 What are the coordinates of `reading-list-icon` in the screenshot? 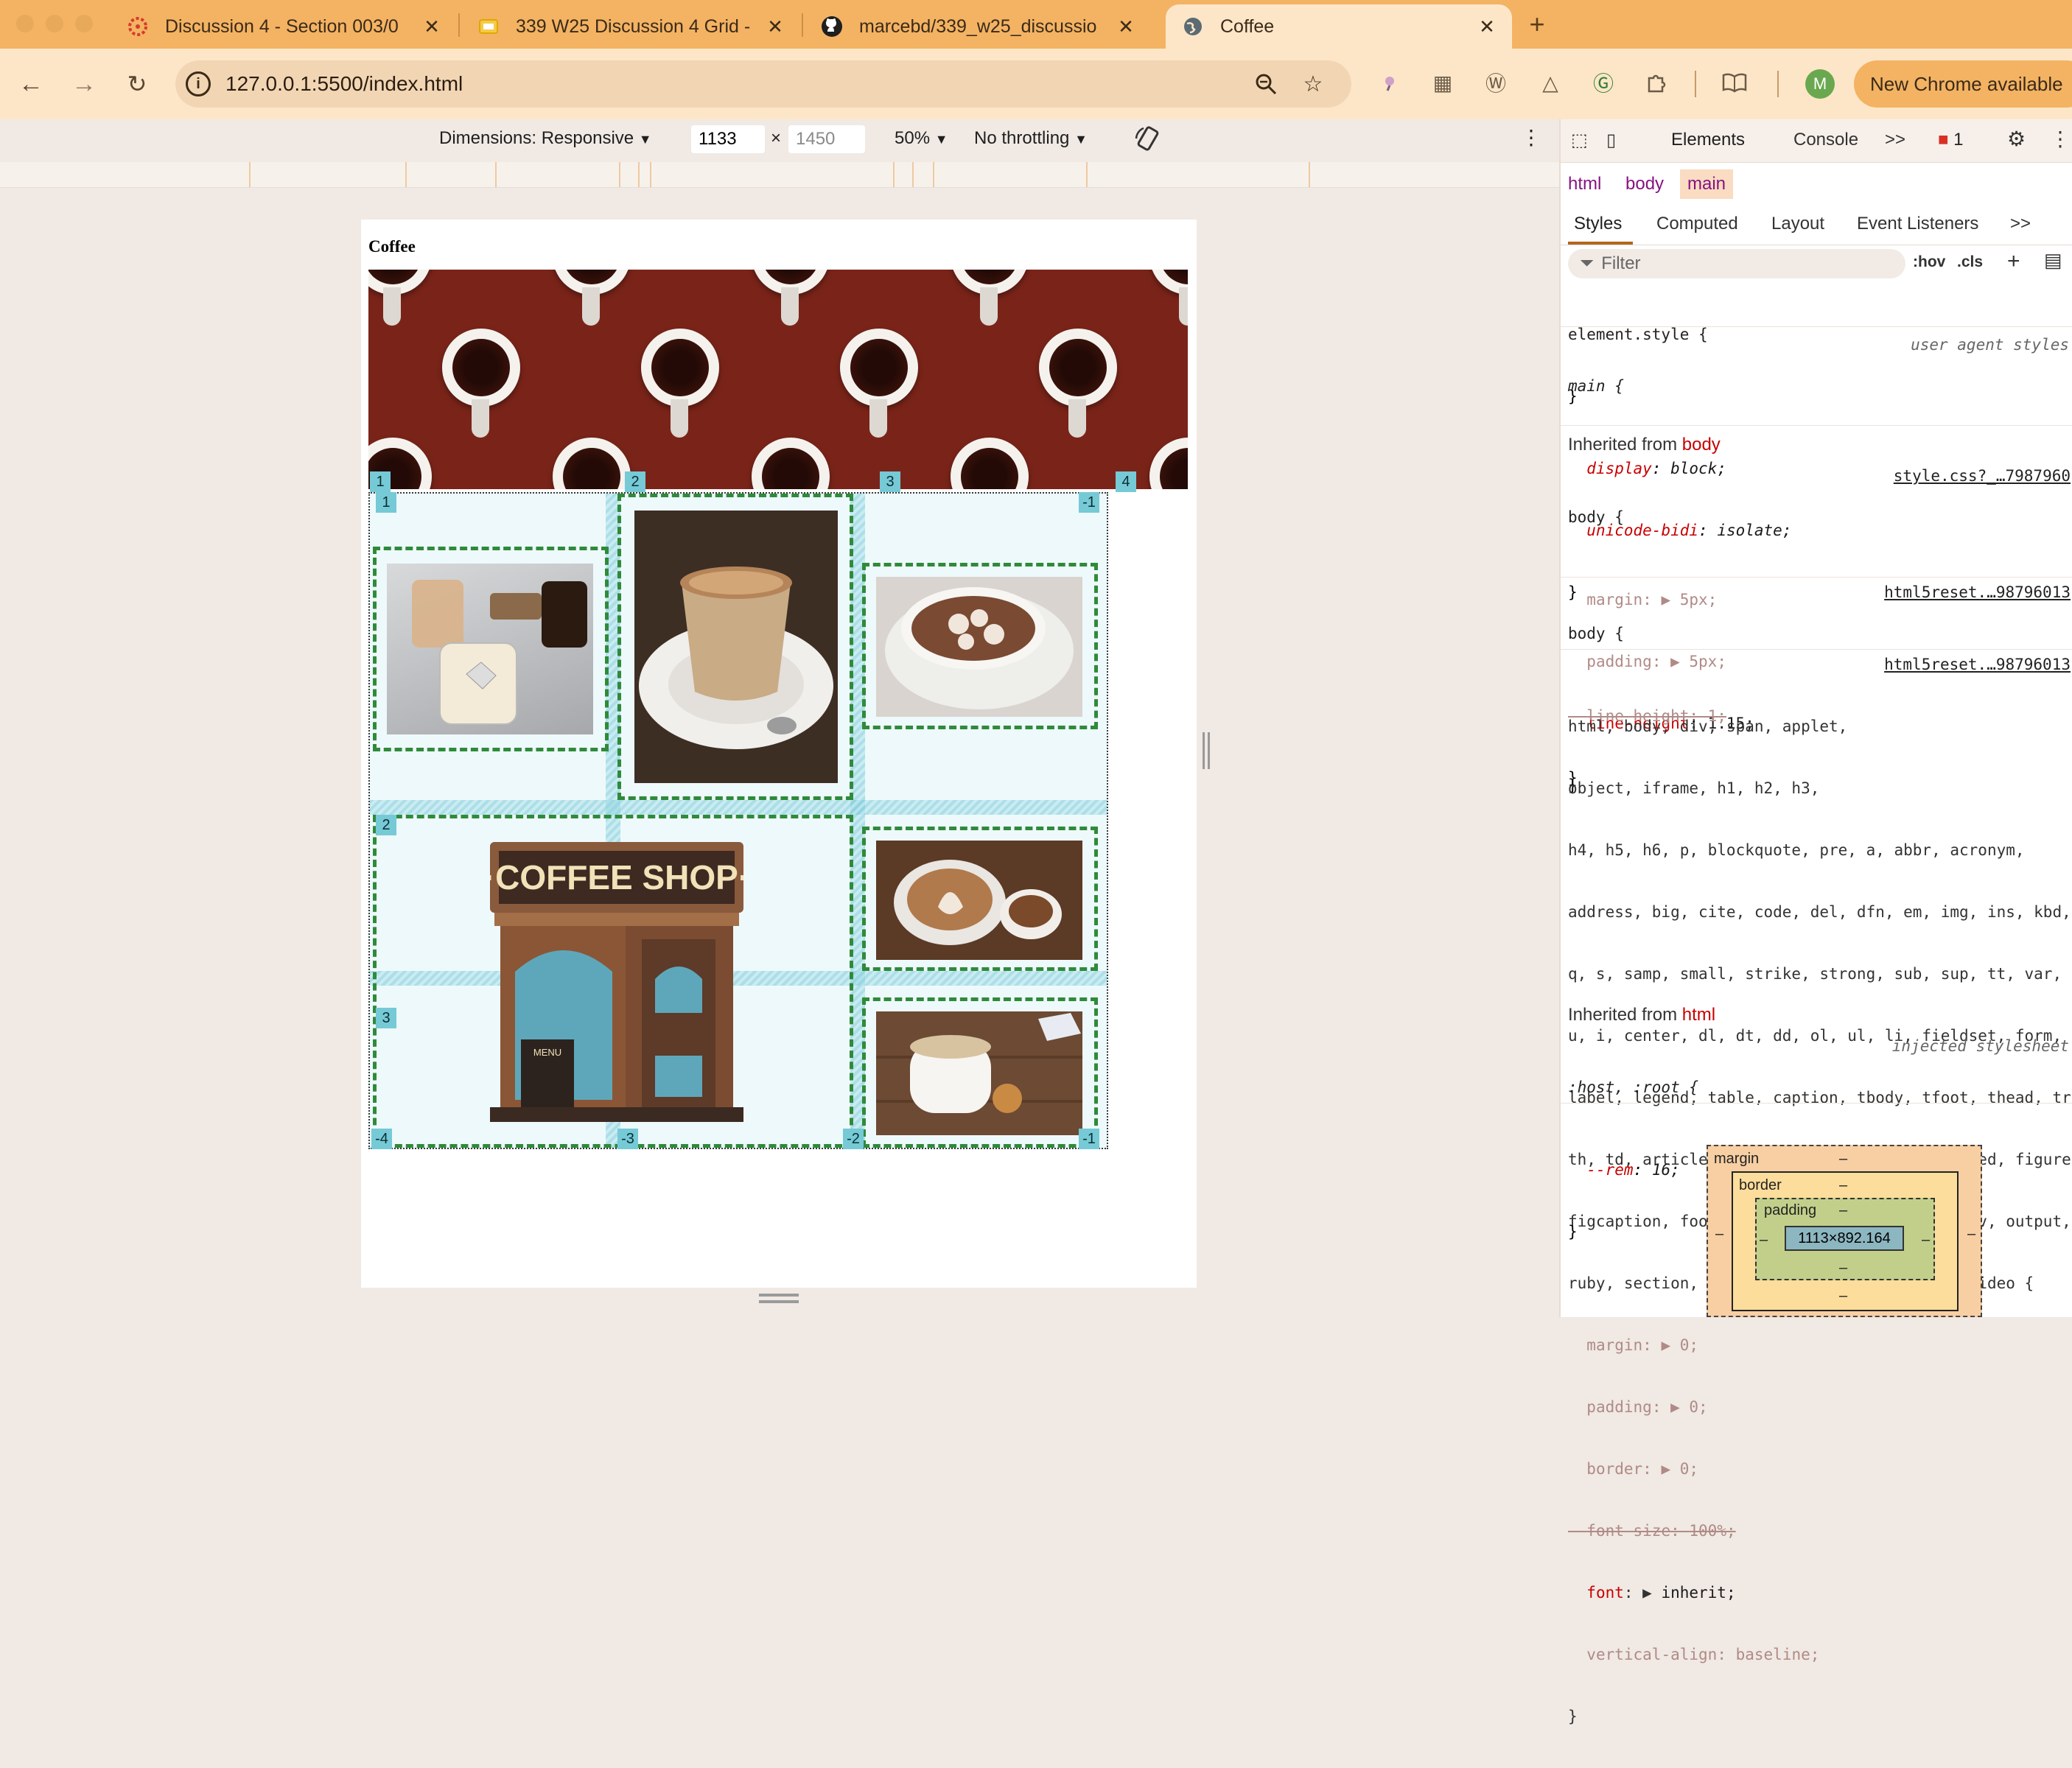 It's located at (1734, 83).